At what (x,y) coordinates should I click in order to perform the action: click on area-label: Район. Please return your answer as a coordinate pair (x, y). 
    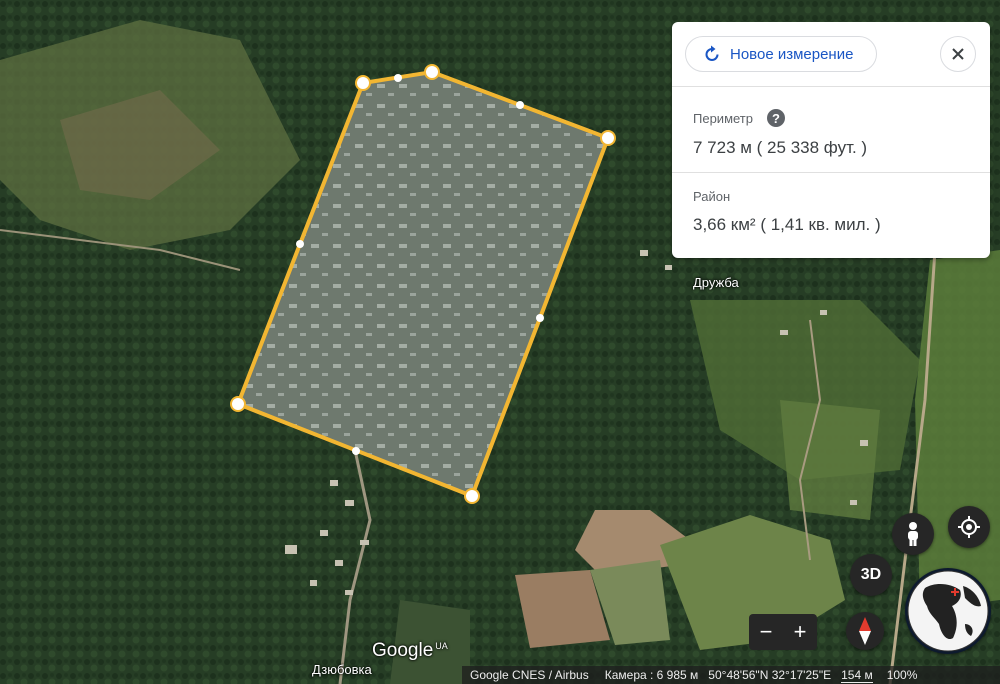
    Looking at the image, I should click on (712, 196).